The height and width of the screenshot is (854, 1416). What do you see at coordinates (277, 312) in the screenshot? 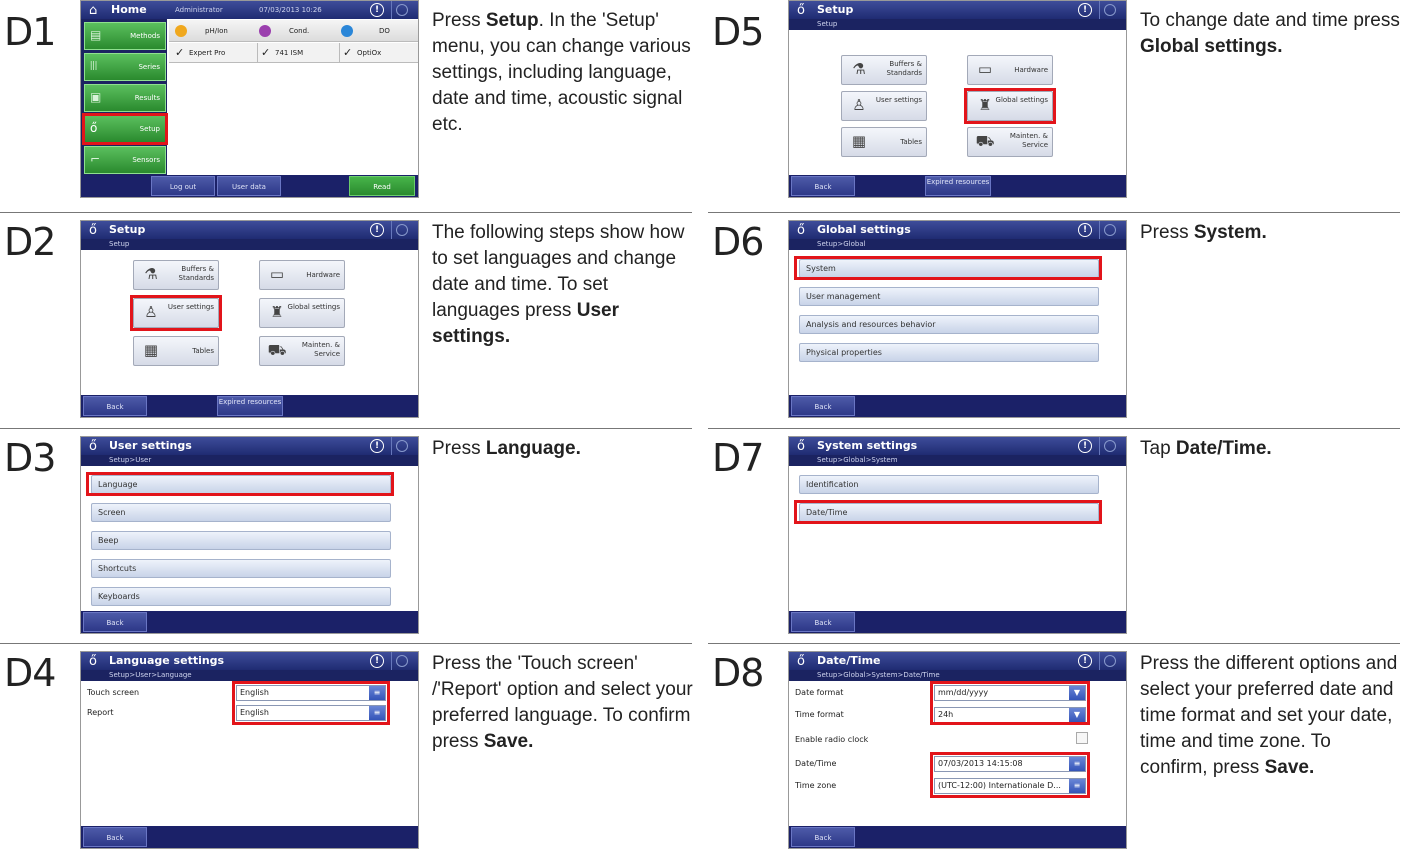
I see `global-icon: ♜` at bounding box center [277, 312].